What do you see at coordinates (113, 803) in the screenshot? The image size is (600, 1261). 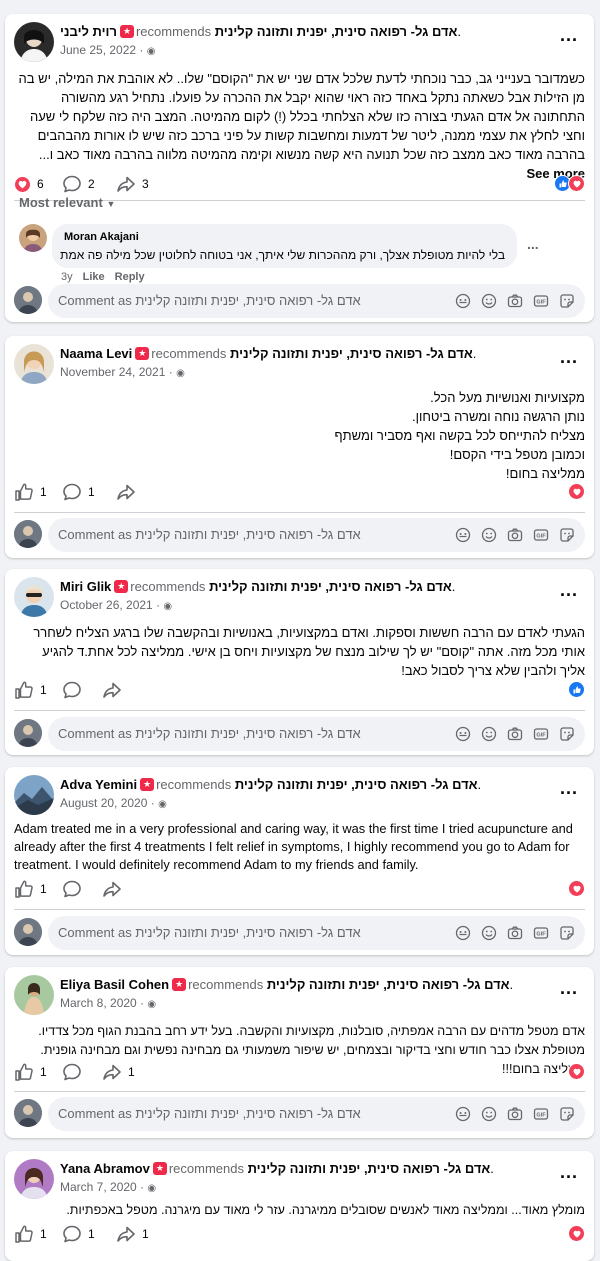 I see `review-date: August 20, 2020 · ◉` at bounding box center [113, 803].